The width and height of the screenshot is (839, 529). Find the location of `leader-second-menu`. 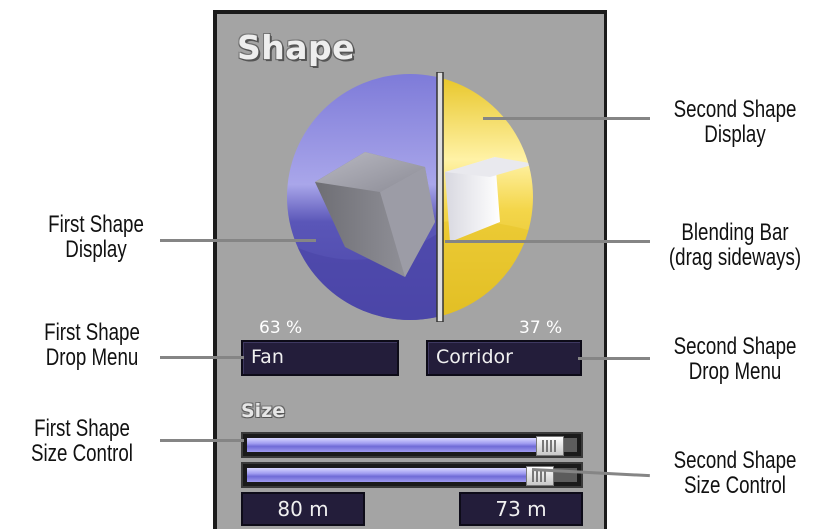

leader-second-menu is located at coordinates (614, 358).